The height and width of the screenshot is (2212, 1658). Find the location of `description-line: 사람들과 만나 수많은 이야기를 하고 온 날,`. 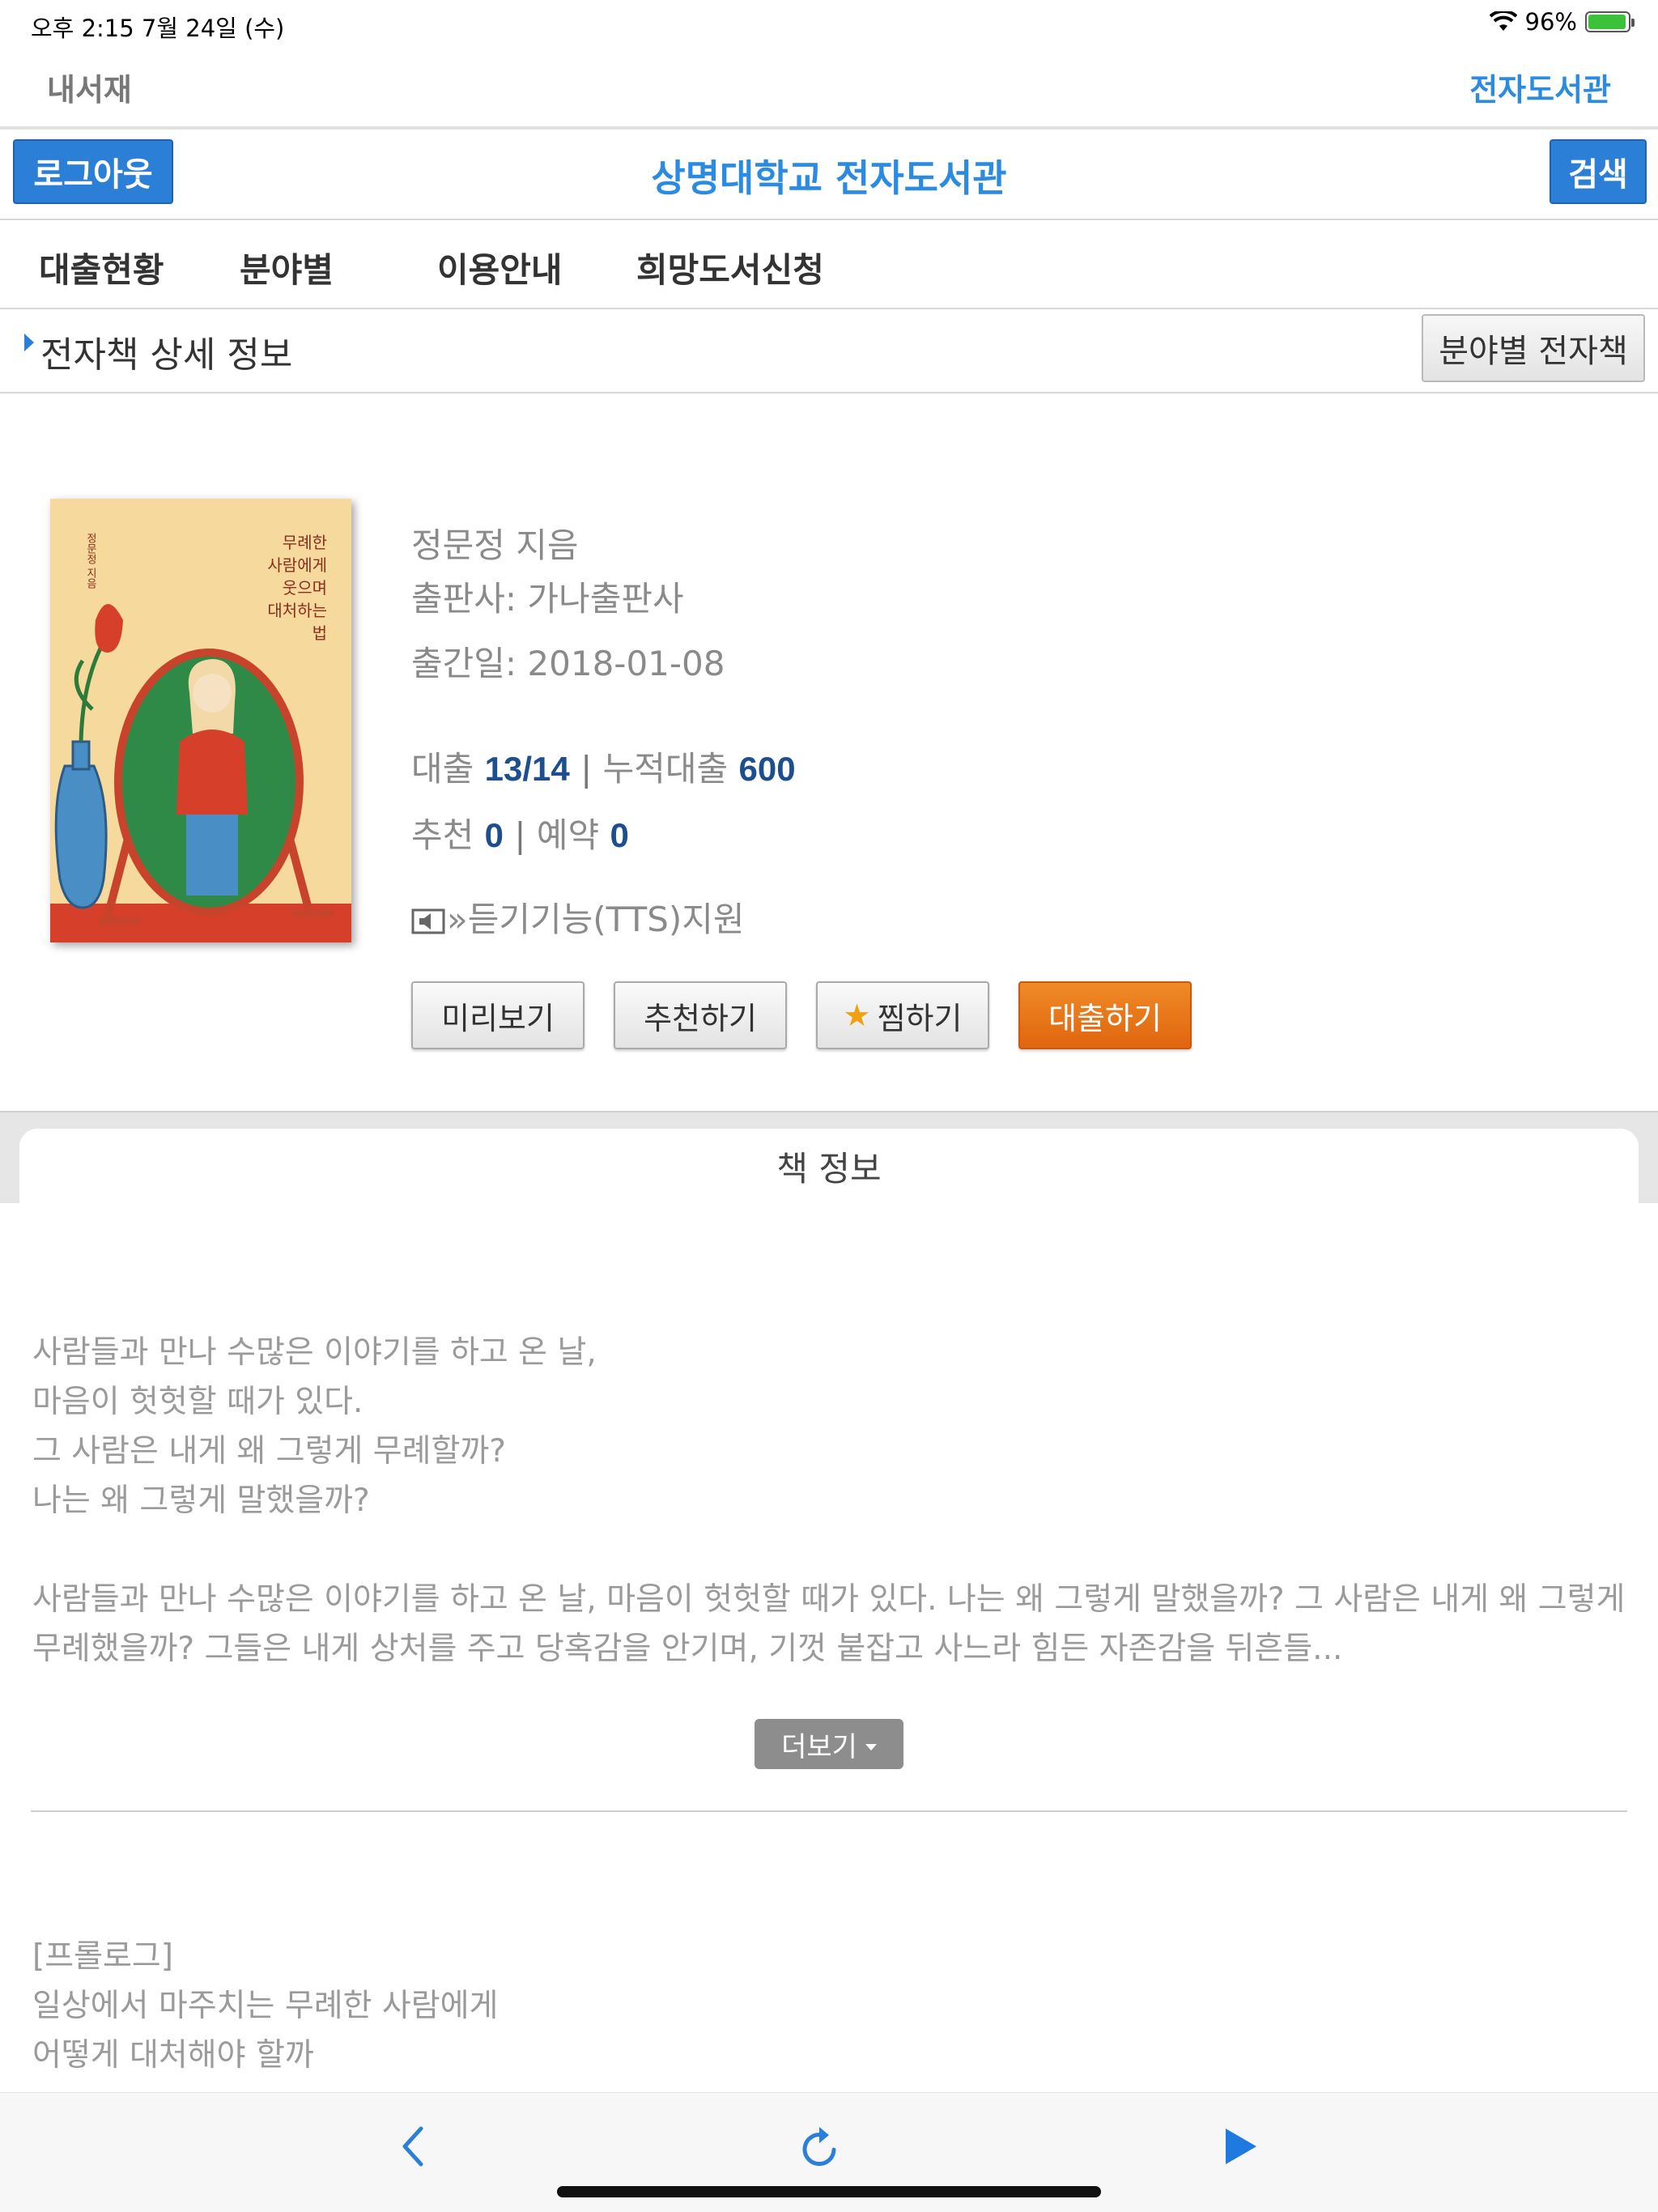

description-line: 사람들과 만나 수많은 이야기를 하고 온 날, is located at coordinates (314, 1353).